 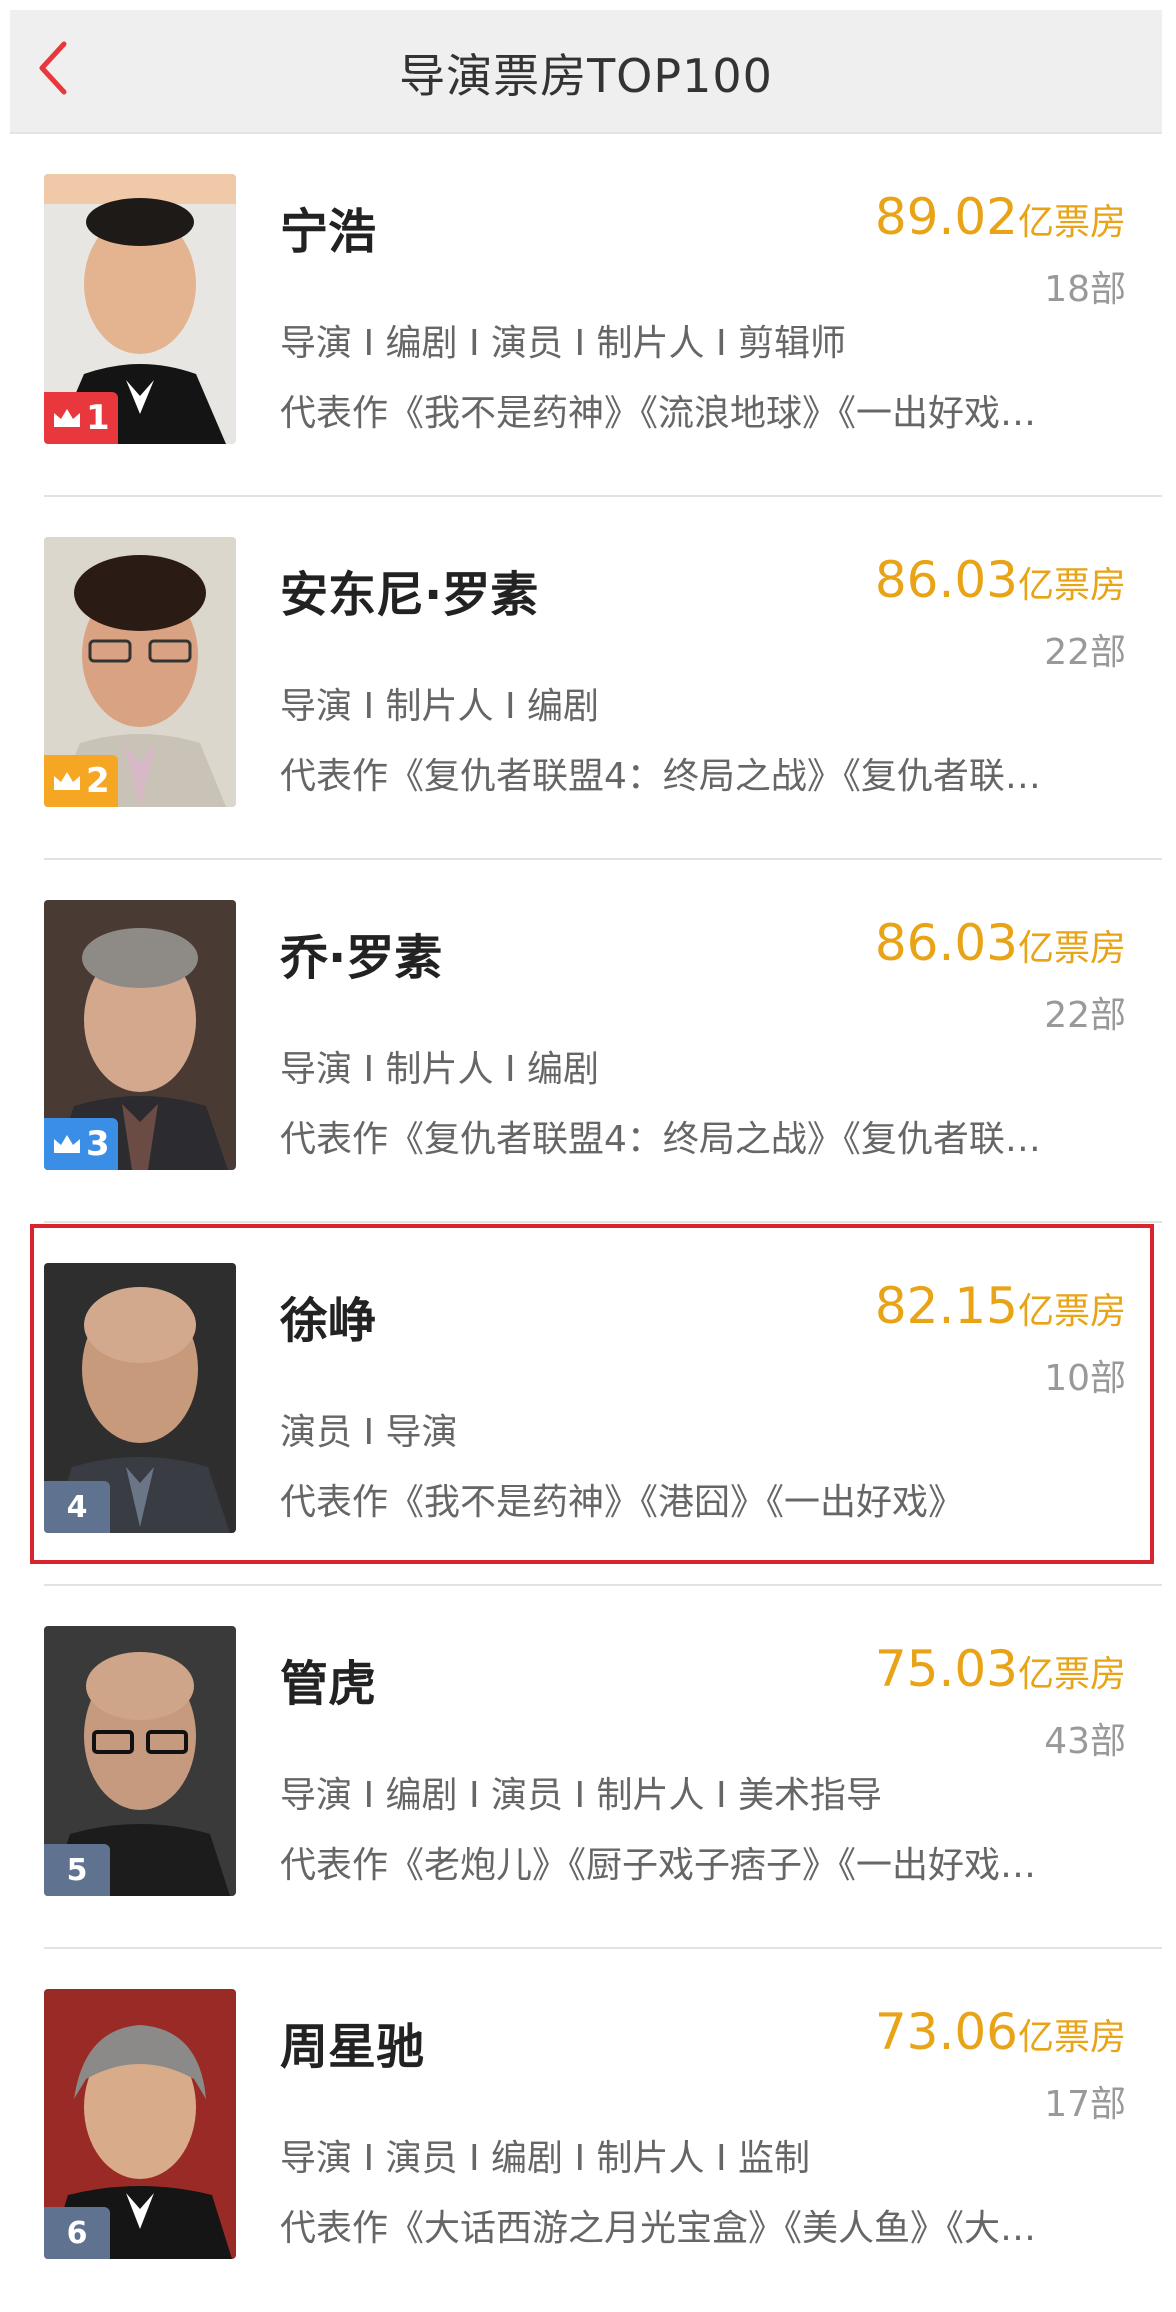 I want to click on boxoffice-value: 73.06, so click(x=946, y=2032).